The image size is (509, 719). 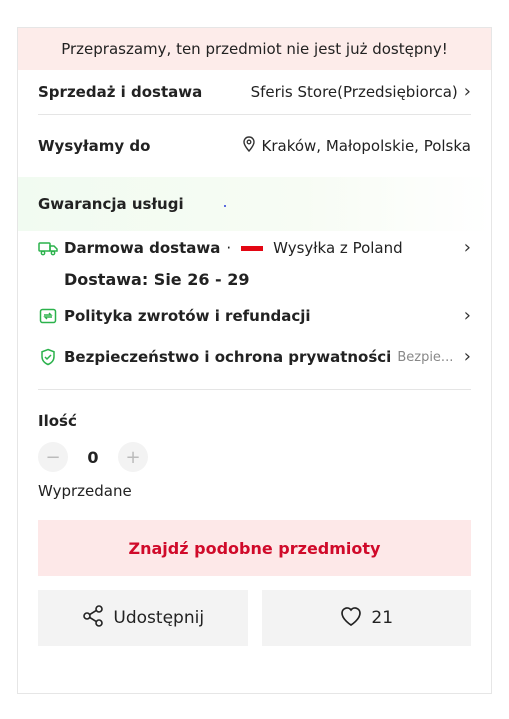 I want to click on like-button: 21, so click(x=366, y=618).